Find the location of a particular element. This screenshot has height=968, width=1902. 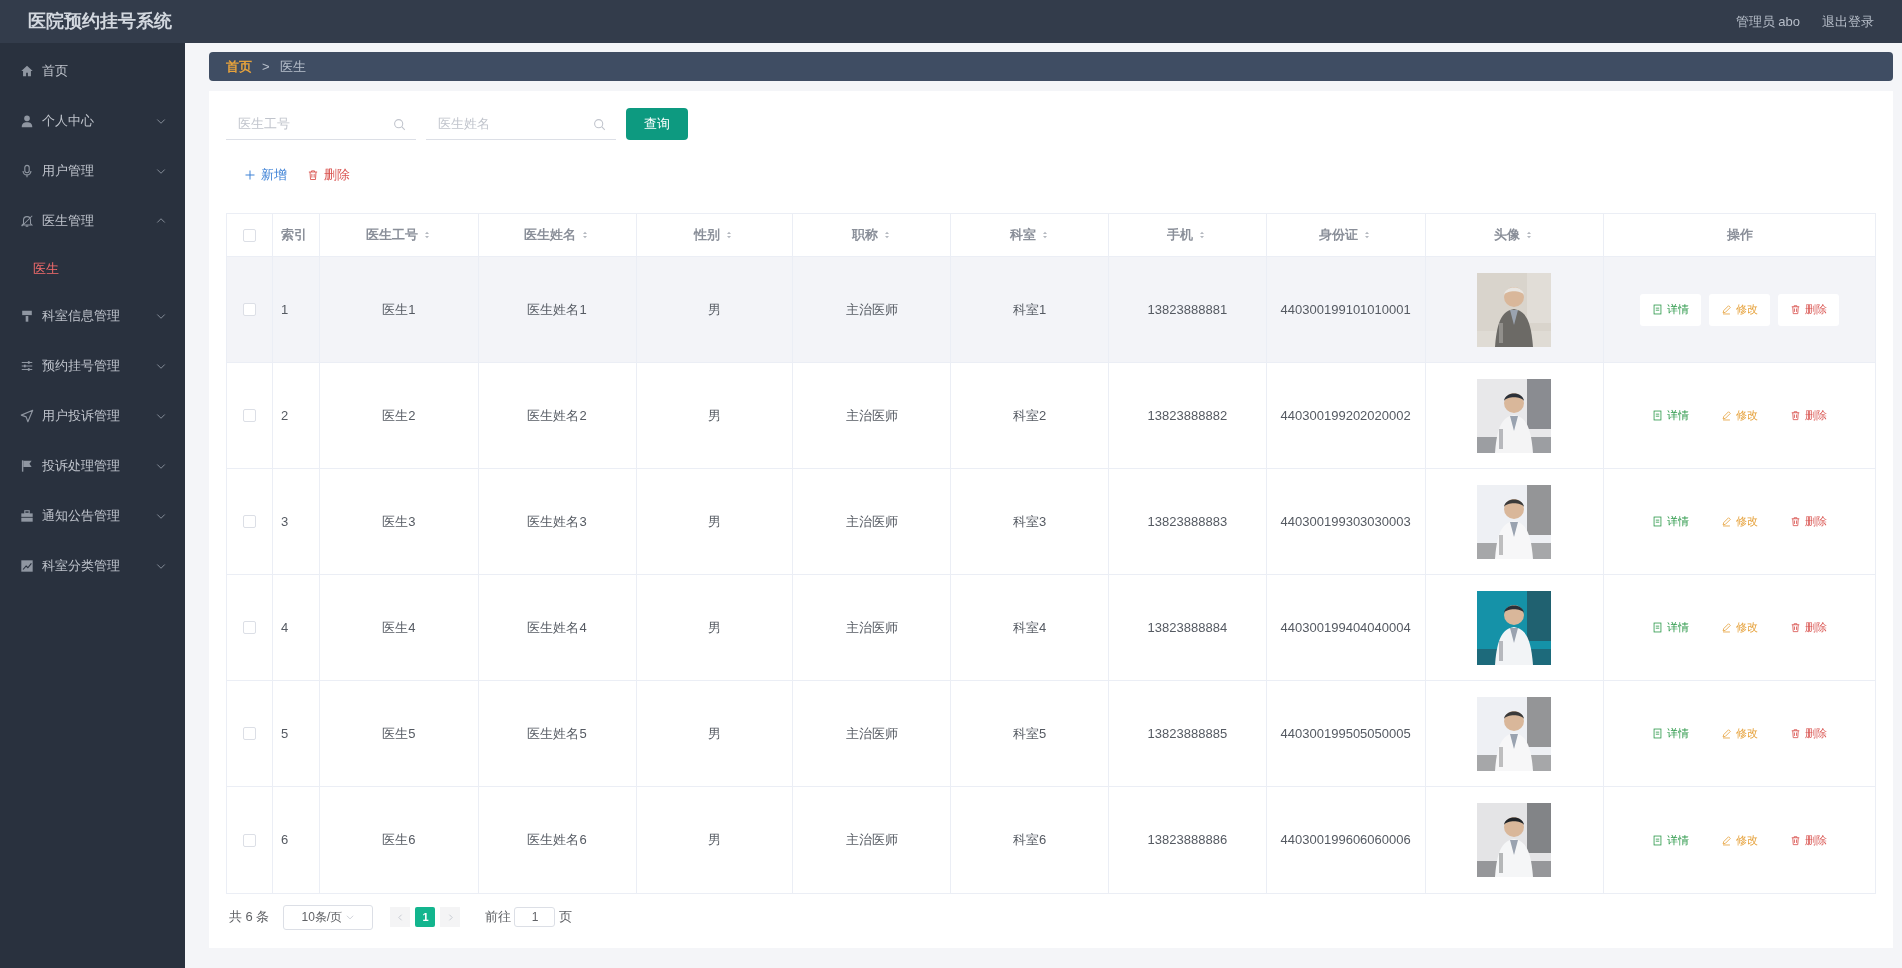

search-field: 医生姓名 is located at coordinates (521, 124).